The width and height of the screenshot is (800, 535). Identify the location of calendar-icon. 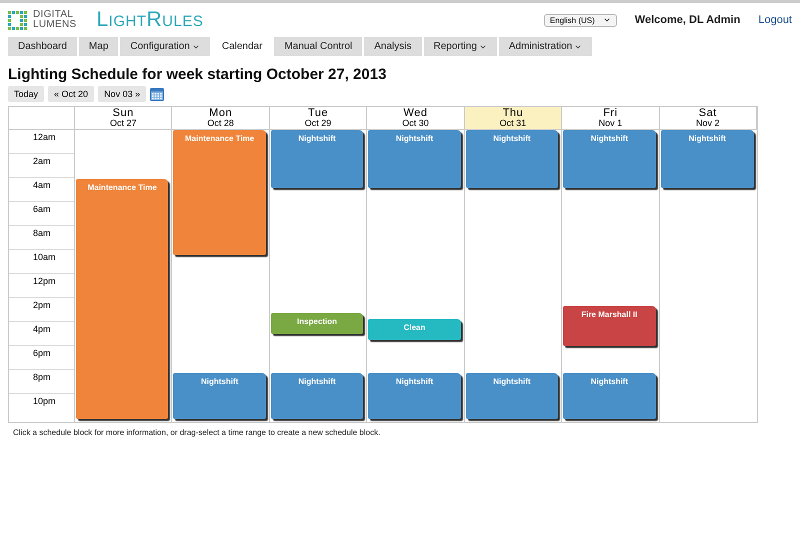
(157, 94).